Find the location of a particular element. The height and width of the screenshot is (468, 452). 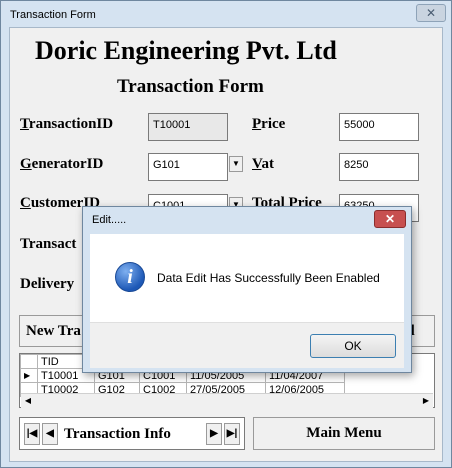

title-bar: Transaction Form ✕ is located at coordinates (226, 14).